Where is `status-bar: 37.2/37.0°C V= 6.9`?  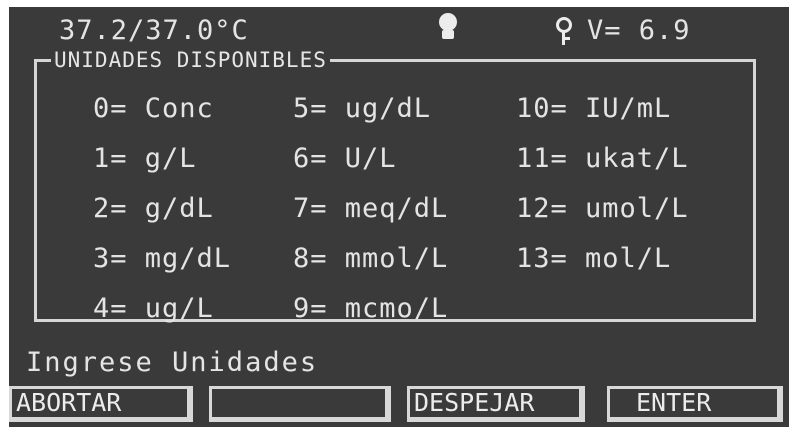
status-bar: 37.2/37.0°C V= 6.9 is located at coordinates (399, 30).